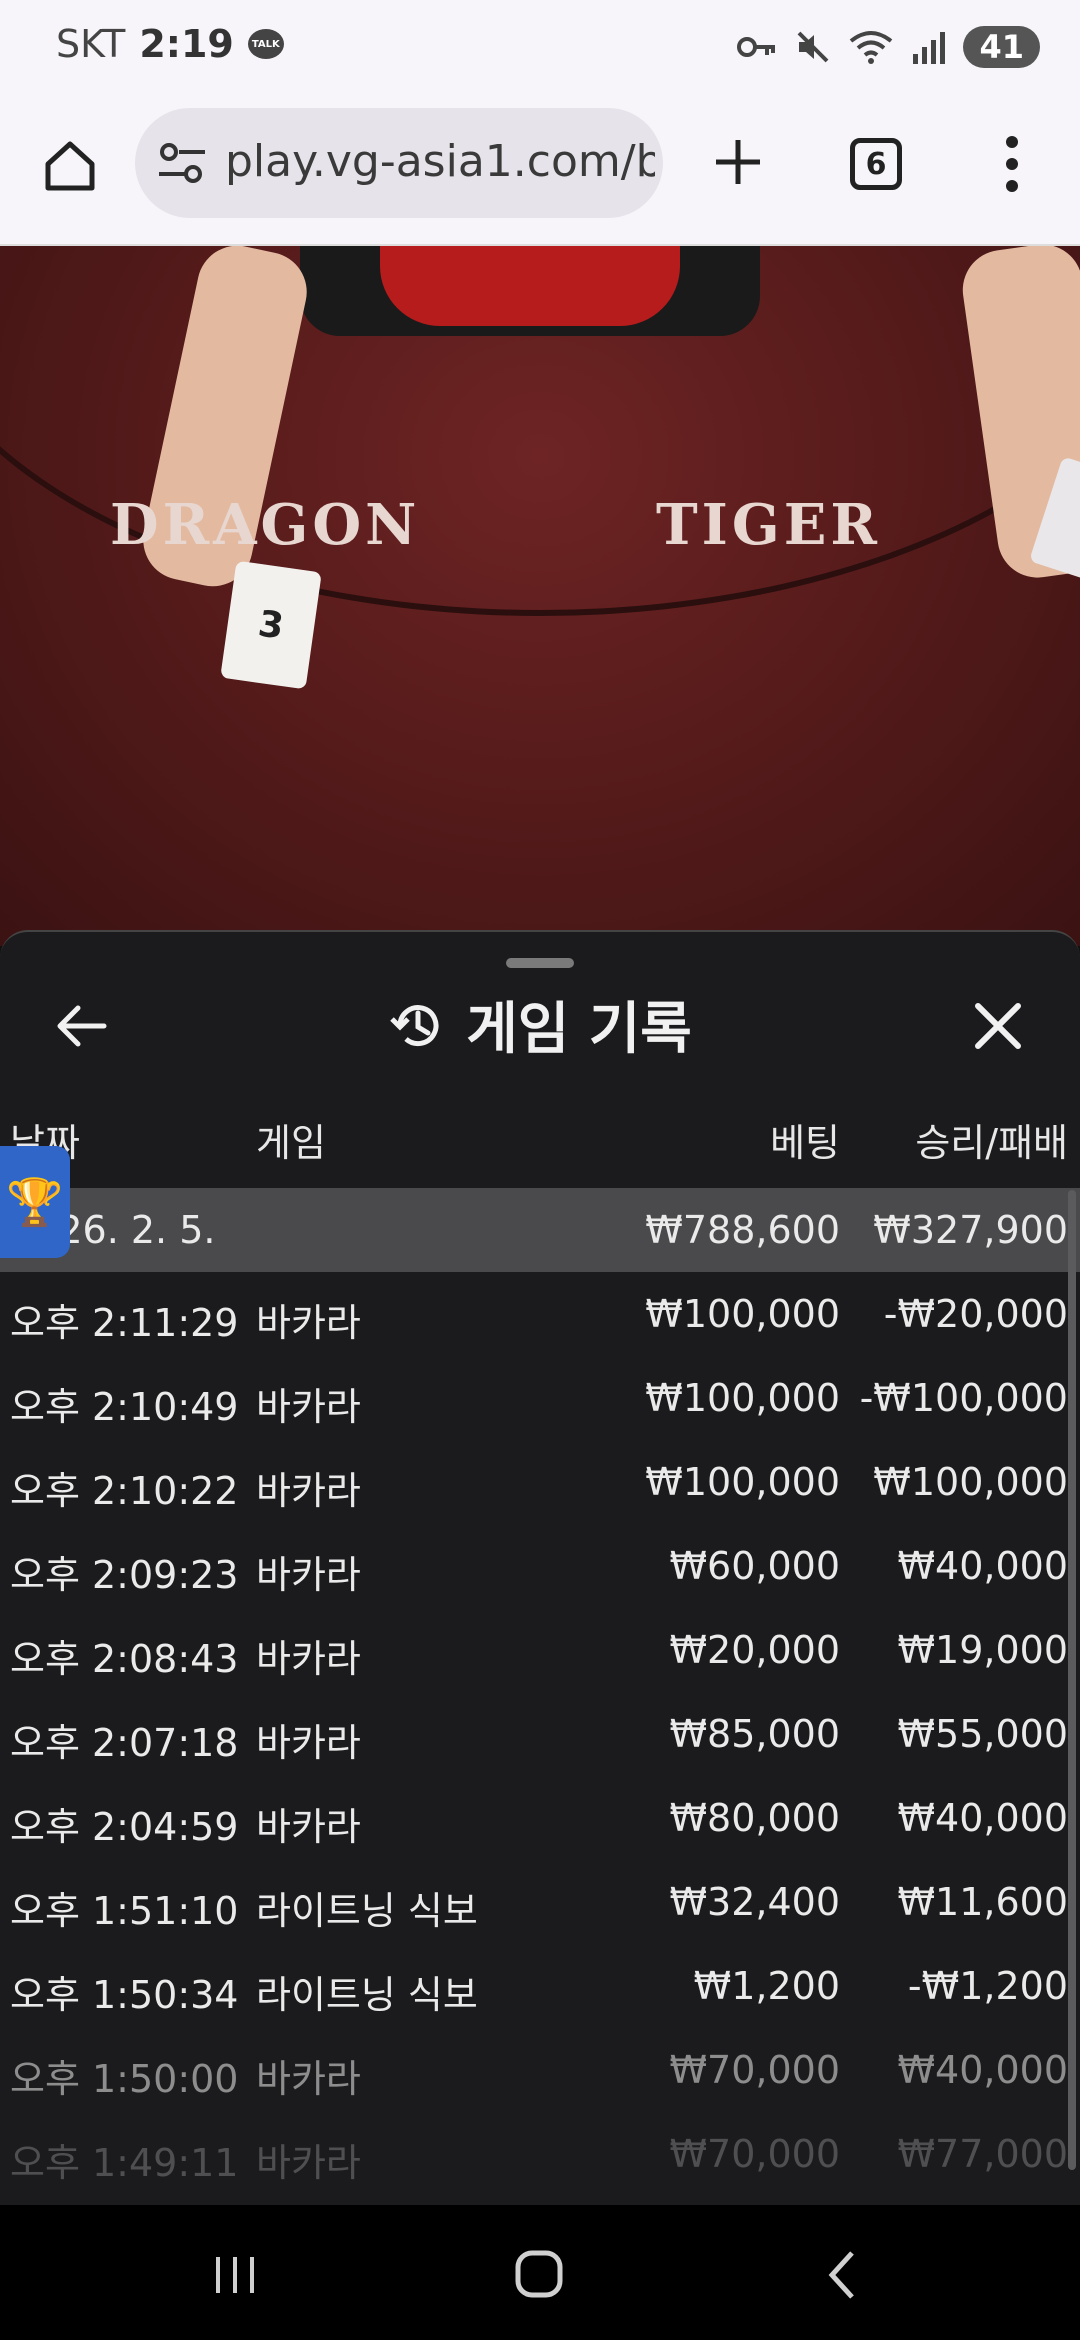  Describe the element at coordinates (124, 1575) in the screenshot. I see `row-time: 오후 2:09:23` at that location.